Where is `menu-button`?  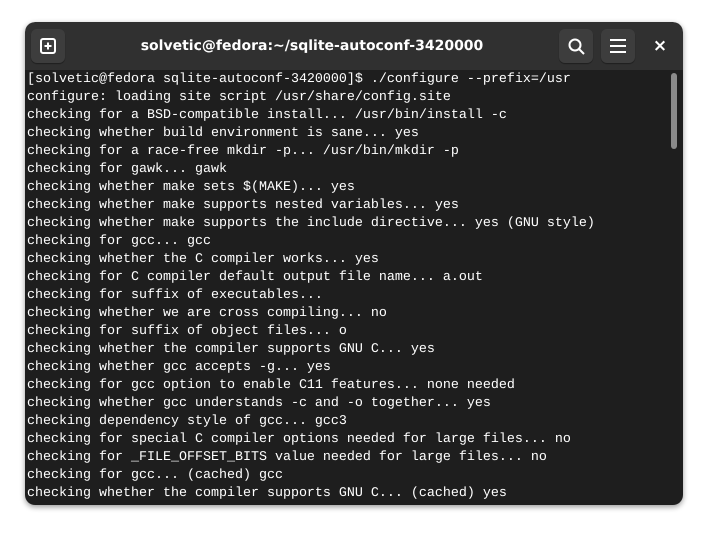
menu-button is located at coordinates (618, 46).